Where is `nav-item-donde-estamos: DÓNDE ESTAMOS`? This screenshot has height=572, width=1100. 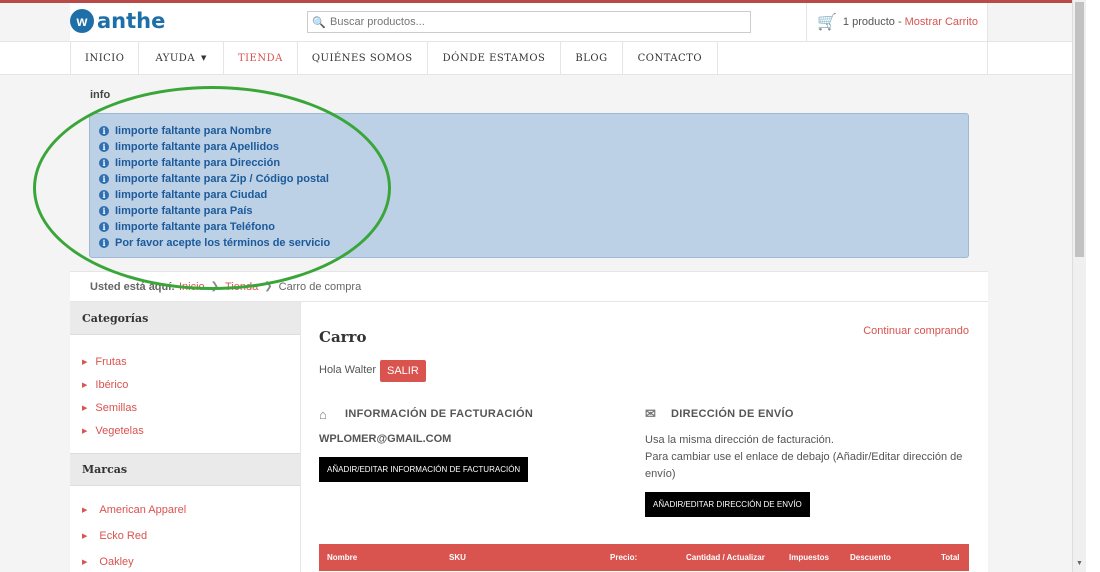 nav-item-donde-estamos: DÓNDE ESTAMOS is located at coordinates (495, 58).